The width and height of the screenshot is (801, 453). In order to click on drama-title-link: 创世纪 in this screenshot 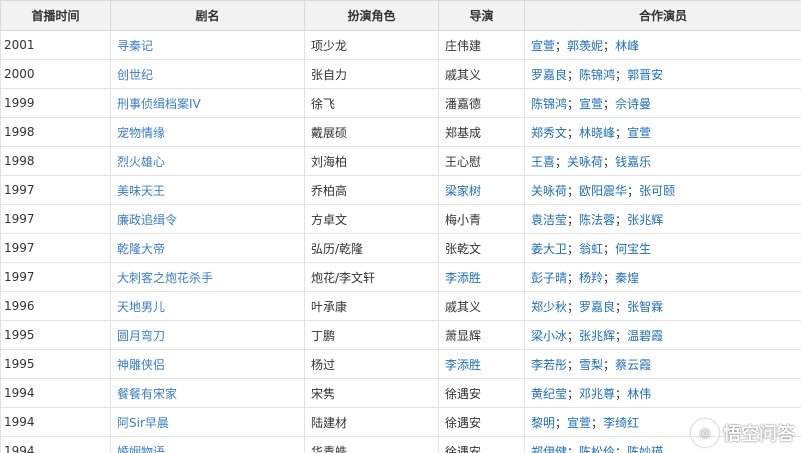, I will do `click(135, 75)`.